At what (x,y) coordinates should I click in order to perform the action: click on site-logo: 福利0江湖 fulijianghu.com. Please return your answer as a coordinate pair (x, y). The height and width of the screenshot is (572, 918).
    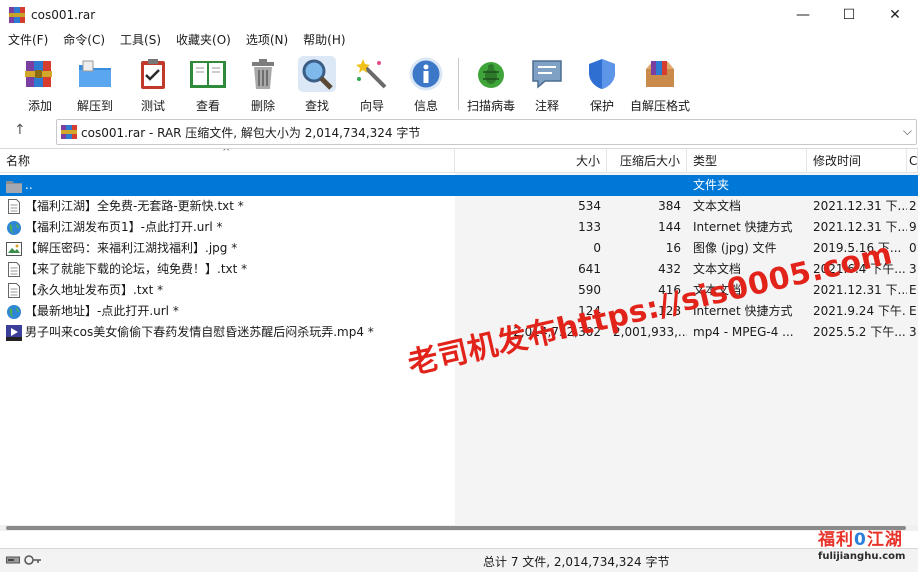
    Looking at the image, I should click on (862, 546).